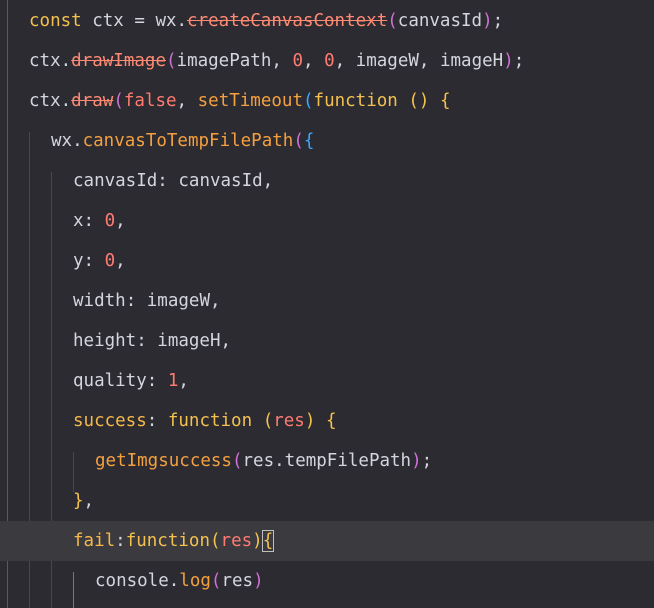  Describe the element at coordinates (92, 101) in the screenshot. I see `code-token: draw` at that location.